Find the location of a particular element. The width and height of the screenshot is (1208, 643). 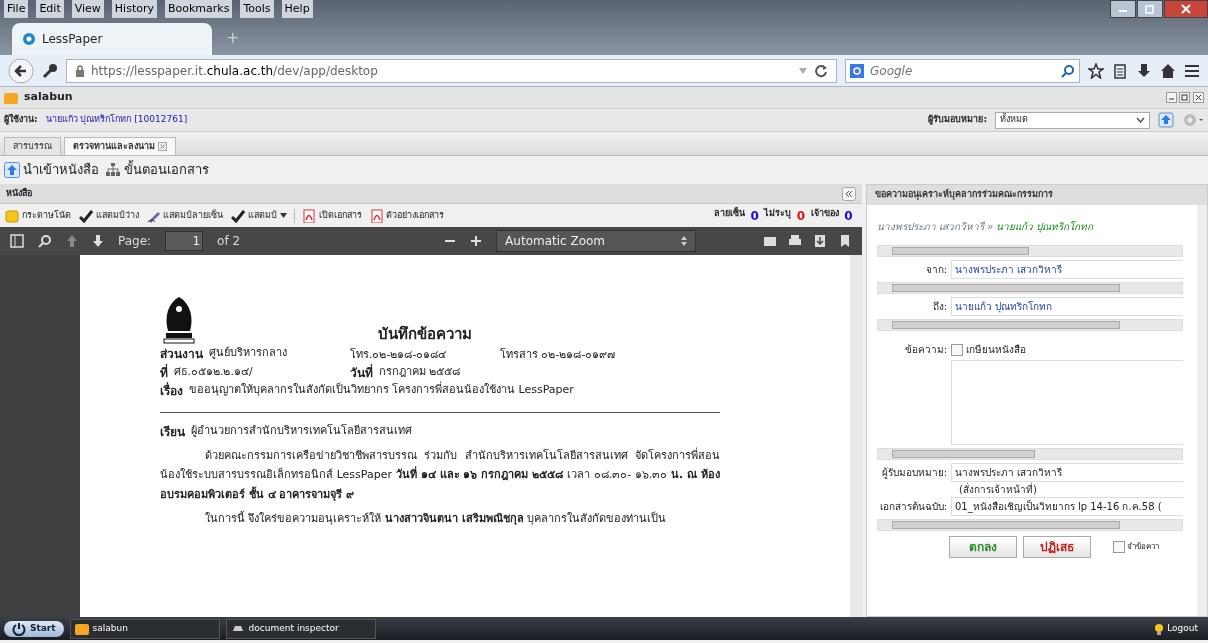

field-value: ศูนย์บริหารกลาง is located at coordinates (247, 353).